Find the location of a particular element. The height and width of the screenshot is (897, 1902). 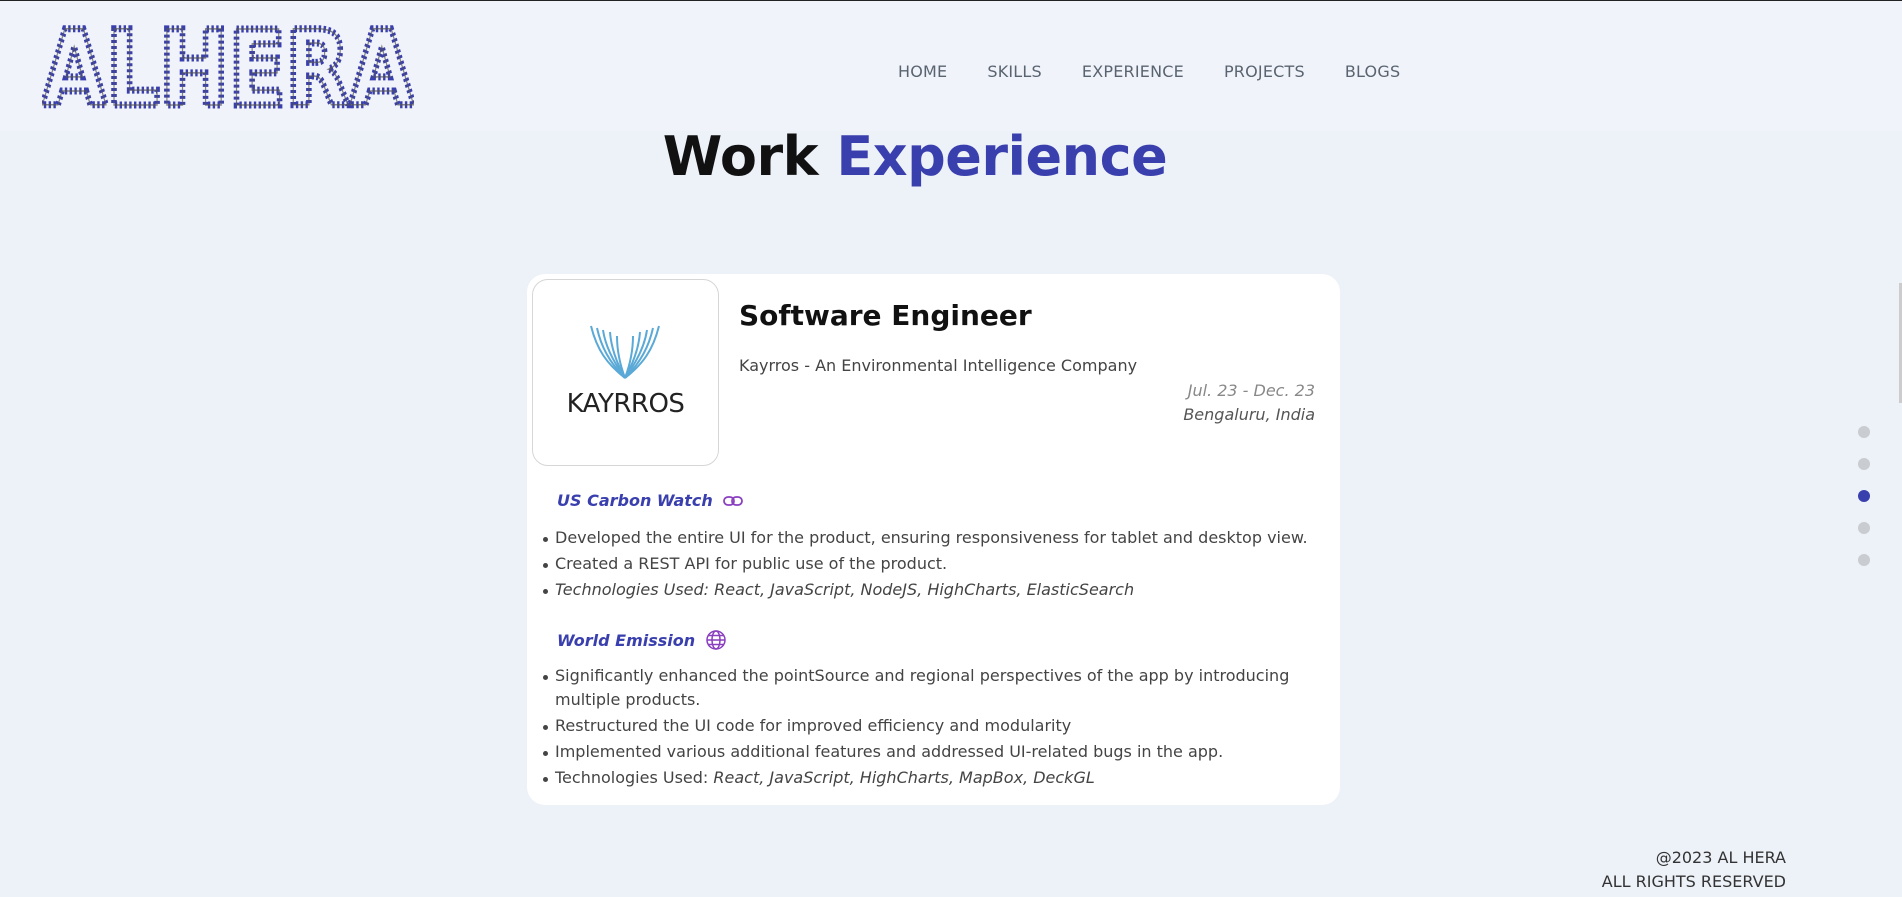

page-dots is located at coordinates (1864, 506).